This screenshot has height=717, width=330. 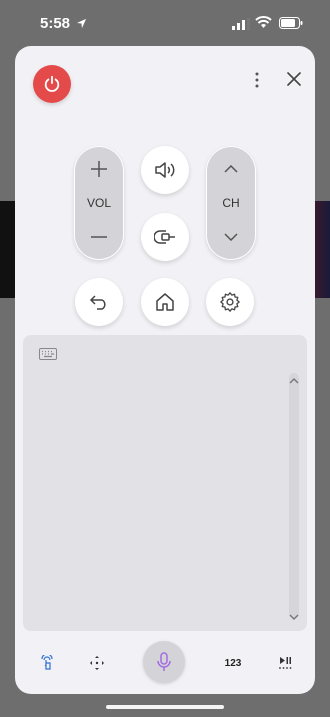 I want to click on minus-icon, so click(x=99, y=237).